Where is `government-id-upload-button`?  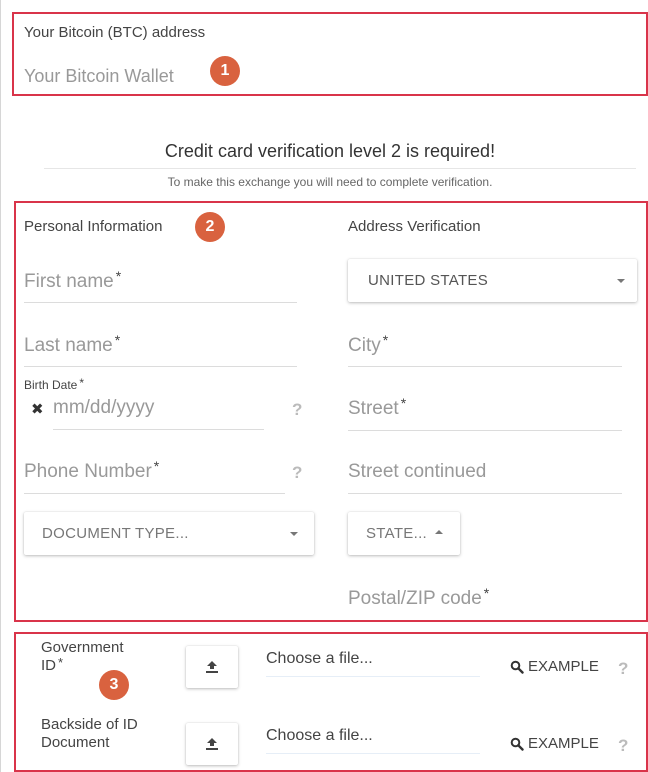 government-id-upload-button is located at coordinates (212, 667).